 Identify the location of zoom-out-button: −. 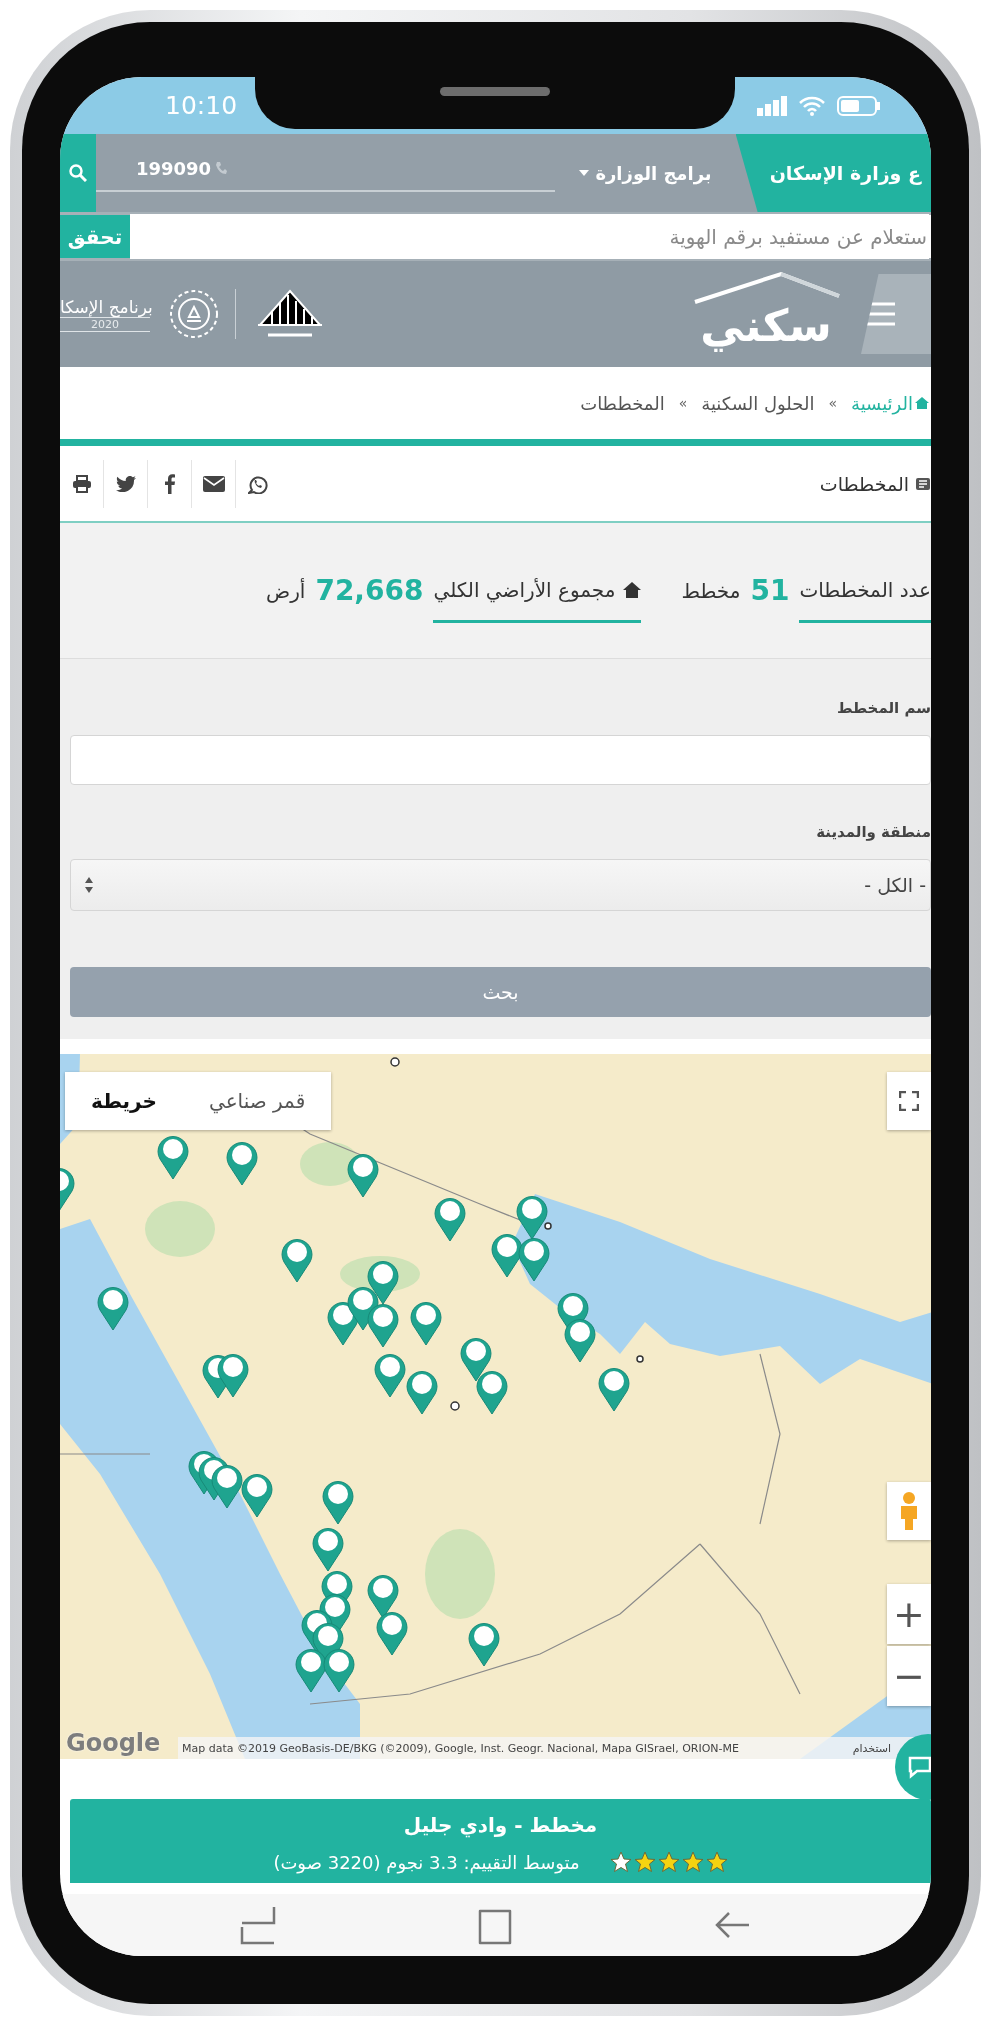
(909, 1676).